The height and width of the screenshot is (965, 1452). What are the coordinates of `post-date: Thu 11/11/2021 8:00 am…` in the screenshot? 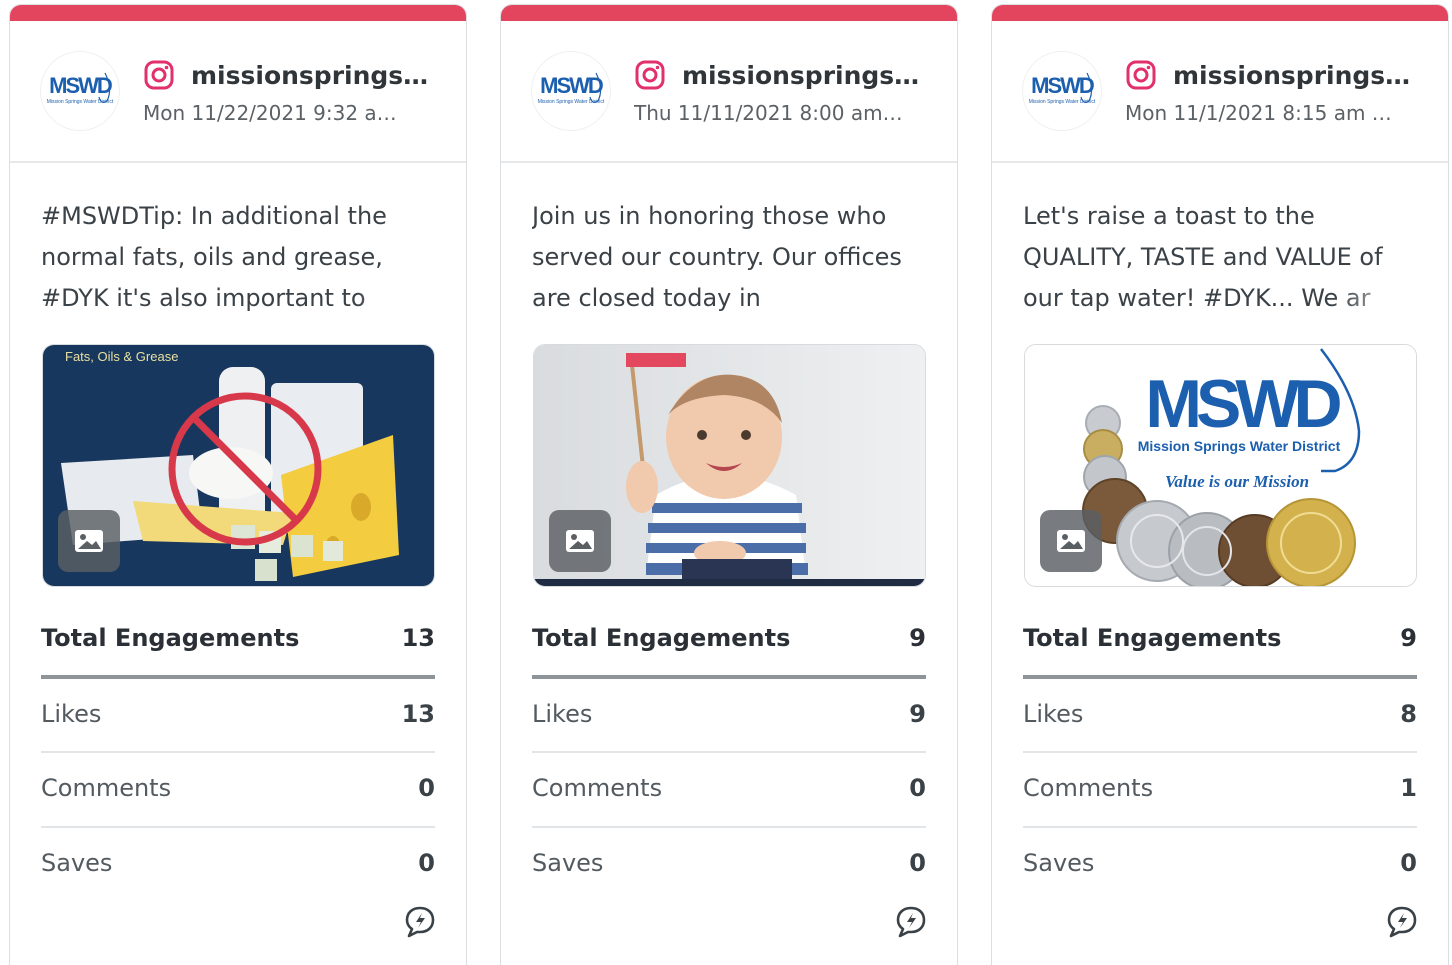 It's located at (768, 113).